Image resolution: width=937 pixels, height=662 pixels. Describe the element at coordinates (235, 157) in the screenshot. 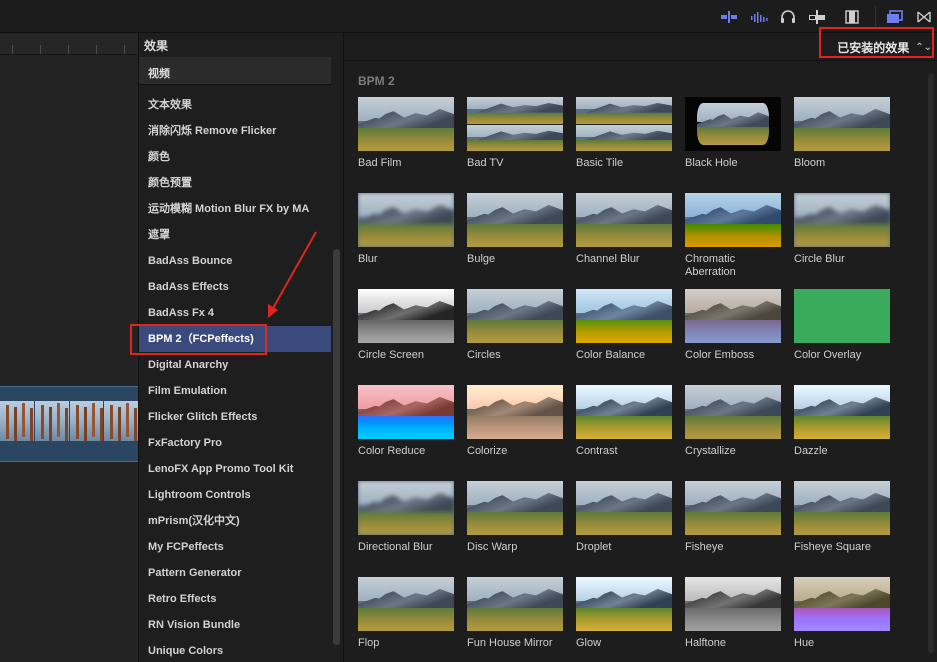

I see `category-item: 颜色` at that location.